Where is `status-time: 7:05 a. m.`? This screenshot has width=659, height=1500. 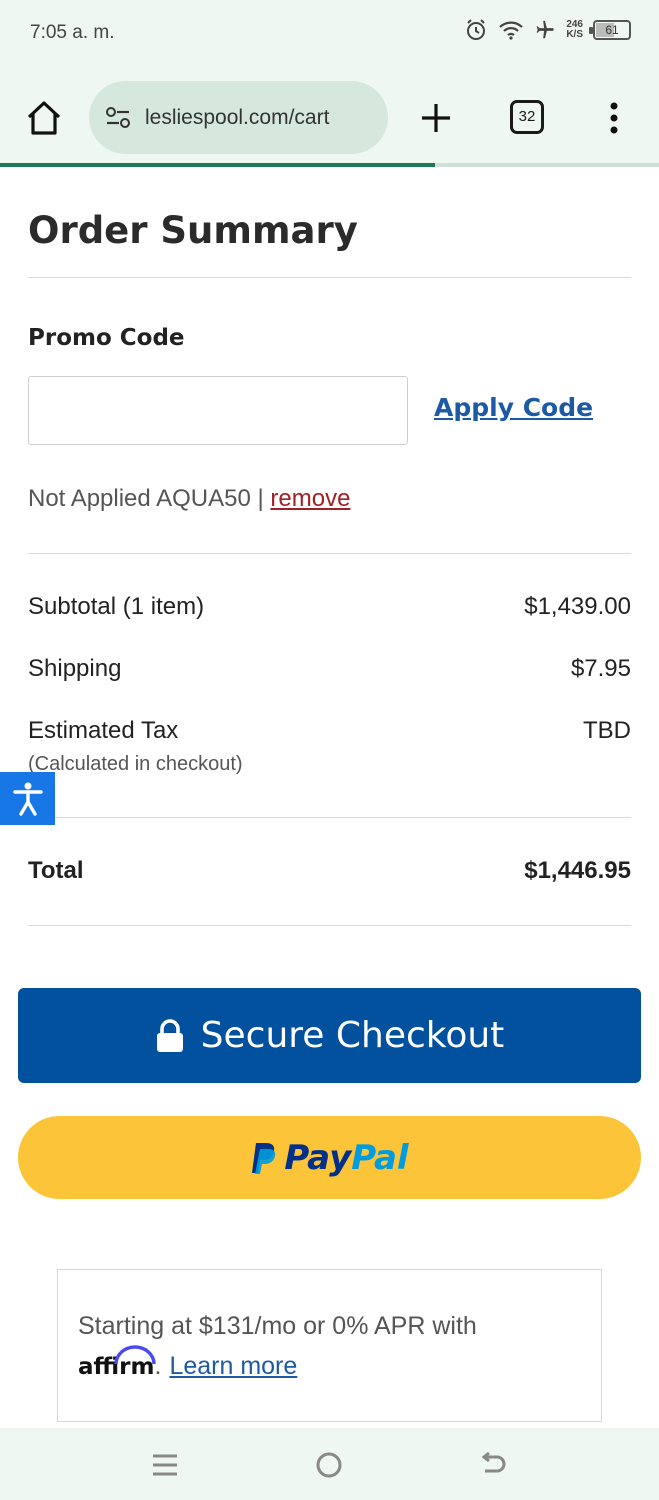 status-time: 7:05 a. m. is located at coordinates (72, 32).